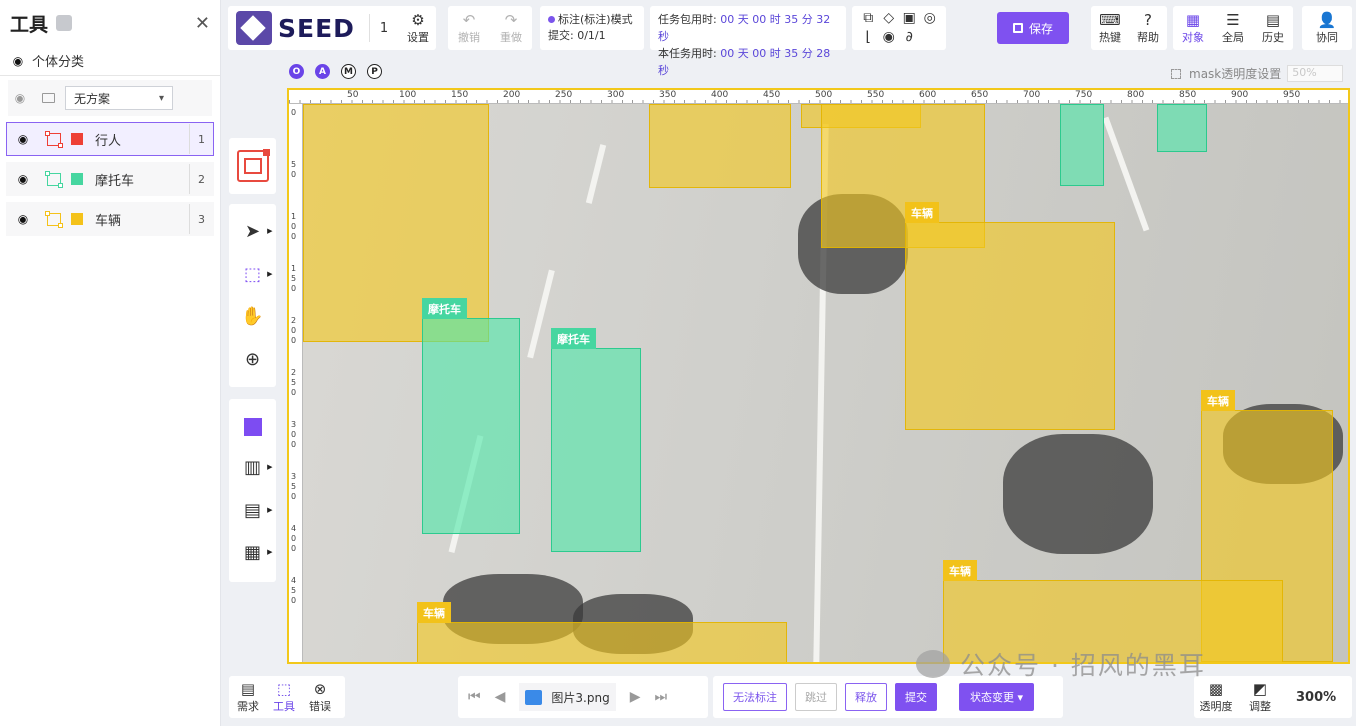 This screenshot has width=1356, height=726. Describe the element at coordinates (1110, 28) in the screenshot. I see `hotkeys-button: ⌨ 热键` at that location.